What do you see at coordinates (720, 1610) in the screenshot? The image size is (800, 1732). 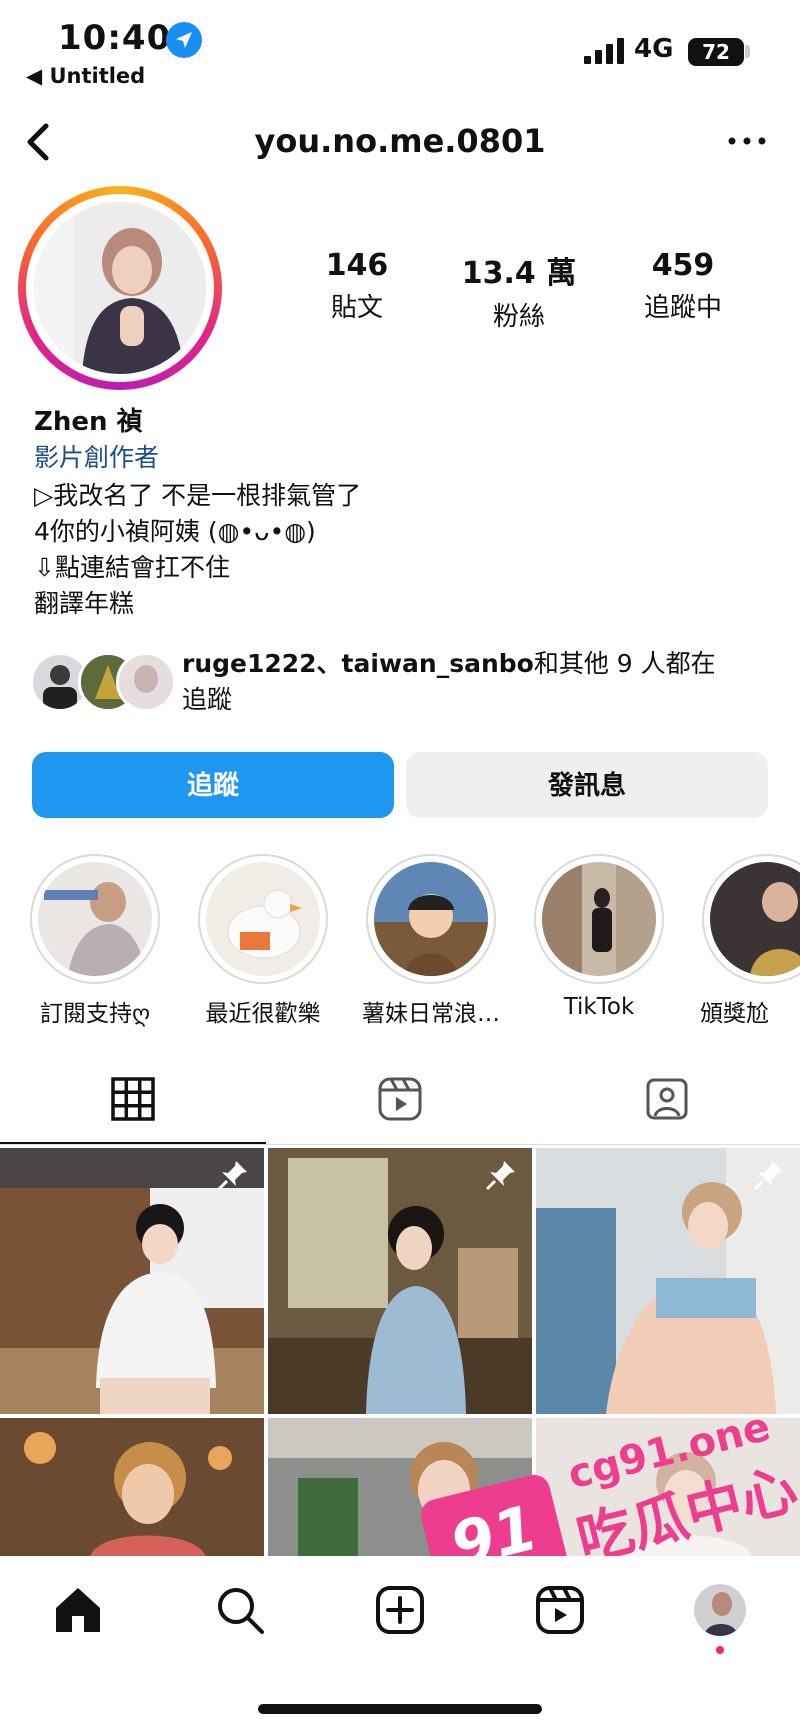 I see `profile-avatar-icon` at bounding box center [720, 1610].